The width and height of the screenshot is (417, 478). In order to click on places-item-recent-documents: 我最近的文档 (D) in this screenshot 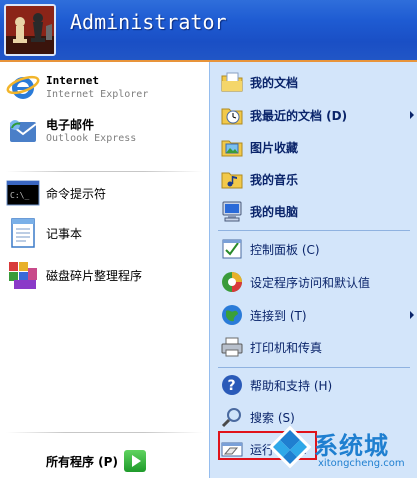, I will do `click(318, 115)`.